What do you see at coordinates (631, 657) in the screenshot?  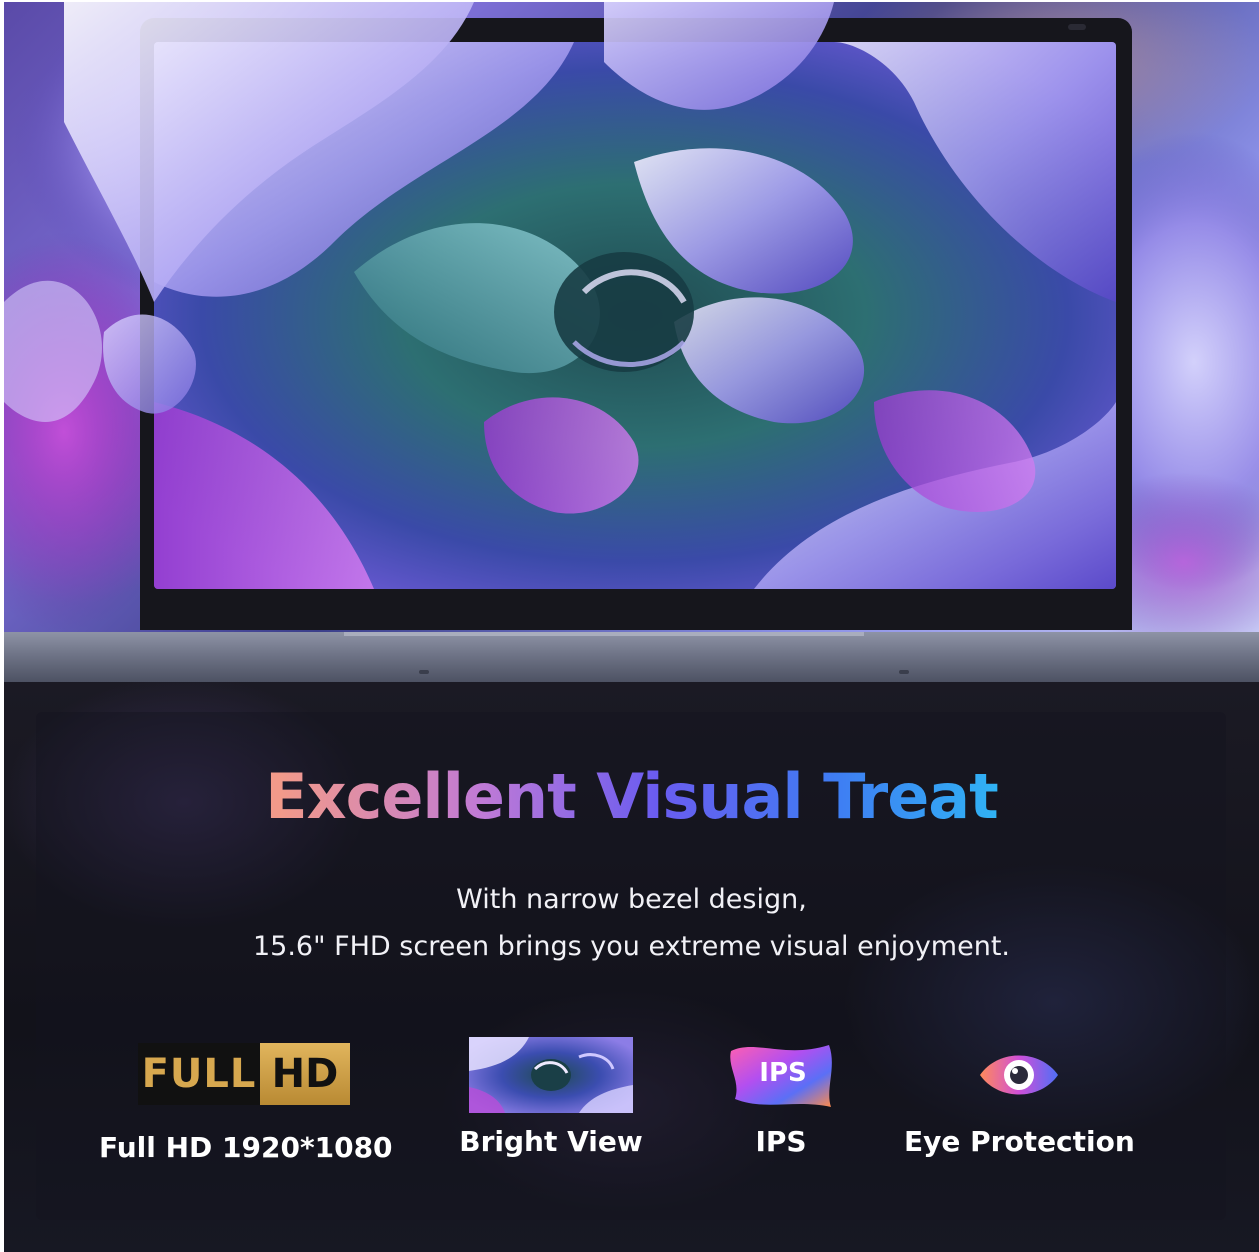 I see `laptop-base` at bounding box center [631, 657].